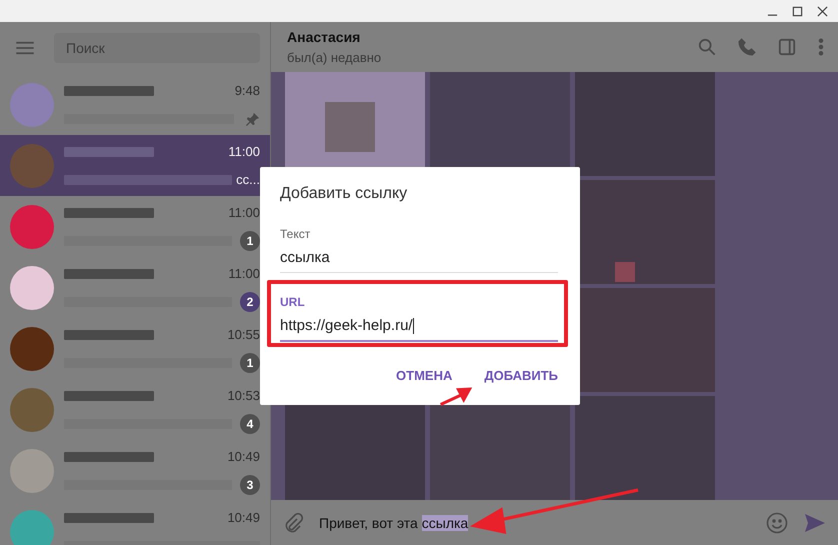  What do you see at coordinates (334, 57) in the screenshot?
I see `chat-status: был(а) недавно` at bounding box center [334, 57].